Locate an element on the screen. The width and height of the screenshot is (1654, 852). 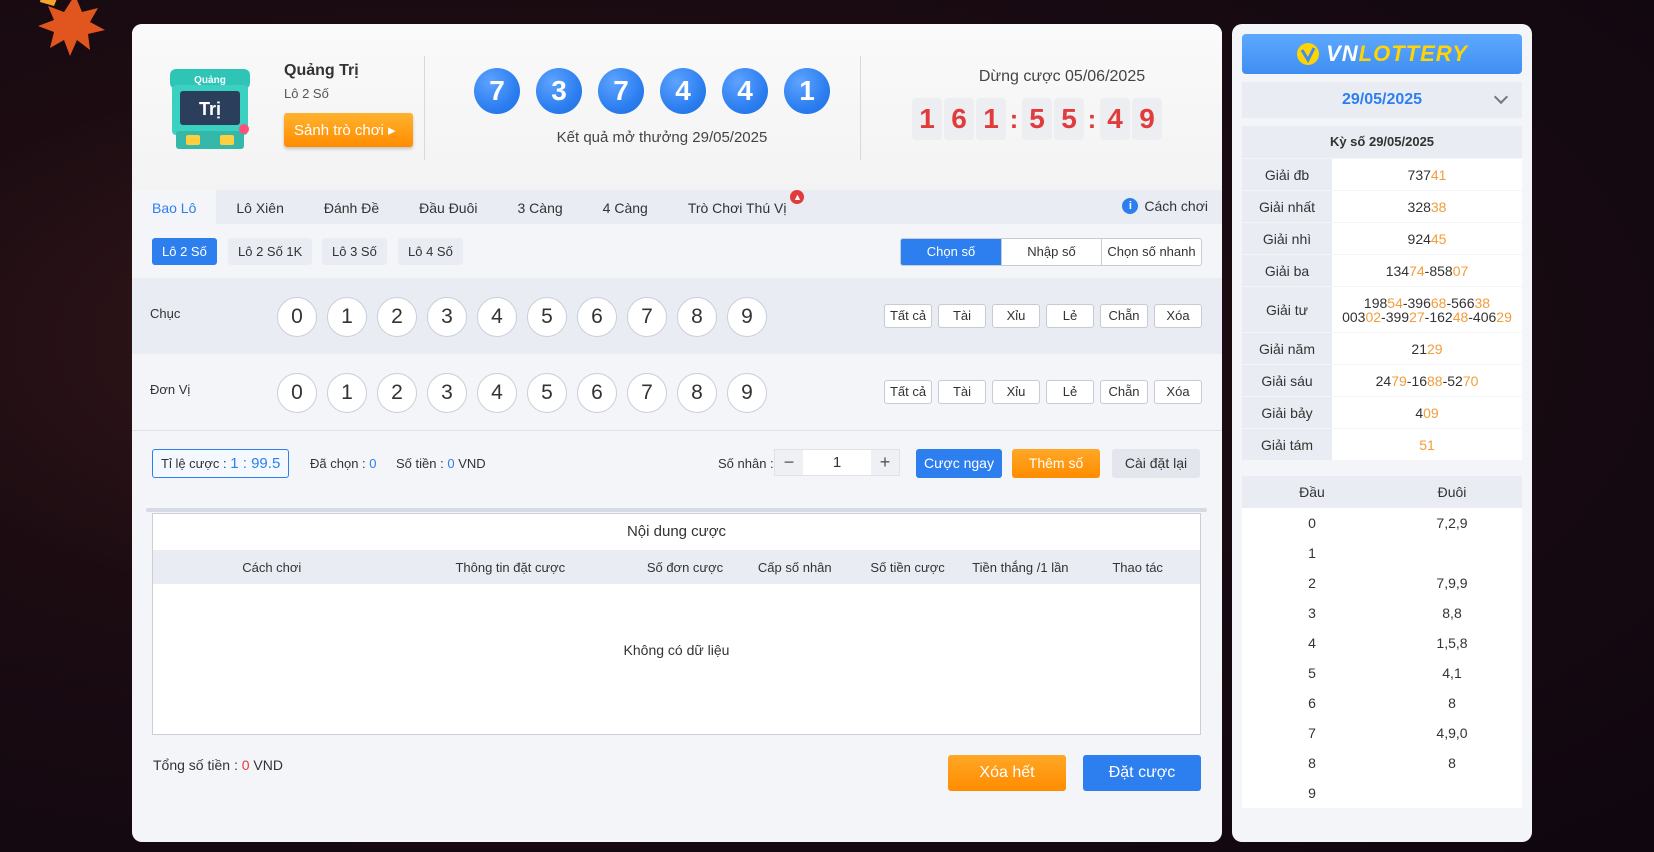
mode-nhap-so: Nhập số is located at coordinates (1051, 252).